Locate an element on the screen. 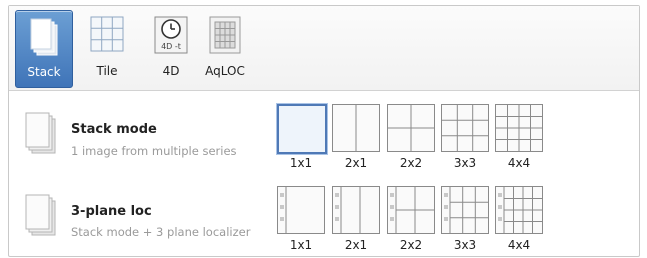  aqloc-button: AqLOC is located at coordinates (225, 48).